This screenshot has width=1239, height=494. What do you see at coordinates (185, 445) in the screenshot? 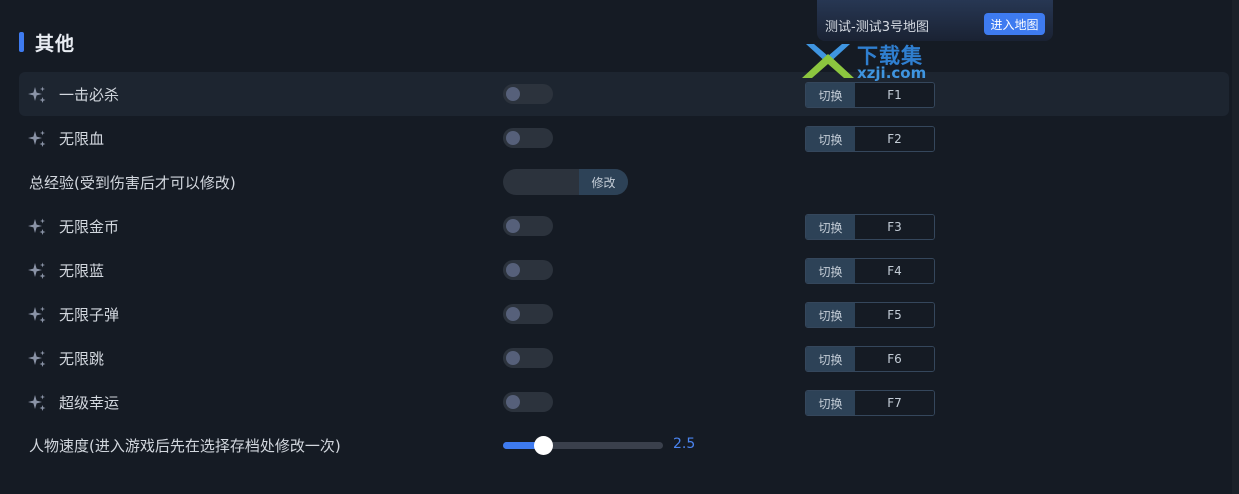
I see `cheat-label: 人物速度(进入游戏后先在选择存档处修改一次)` at bounding box center [185, 445].